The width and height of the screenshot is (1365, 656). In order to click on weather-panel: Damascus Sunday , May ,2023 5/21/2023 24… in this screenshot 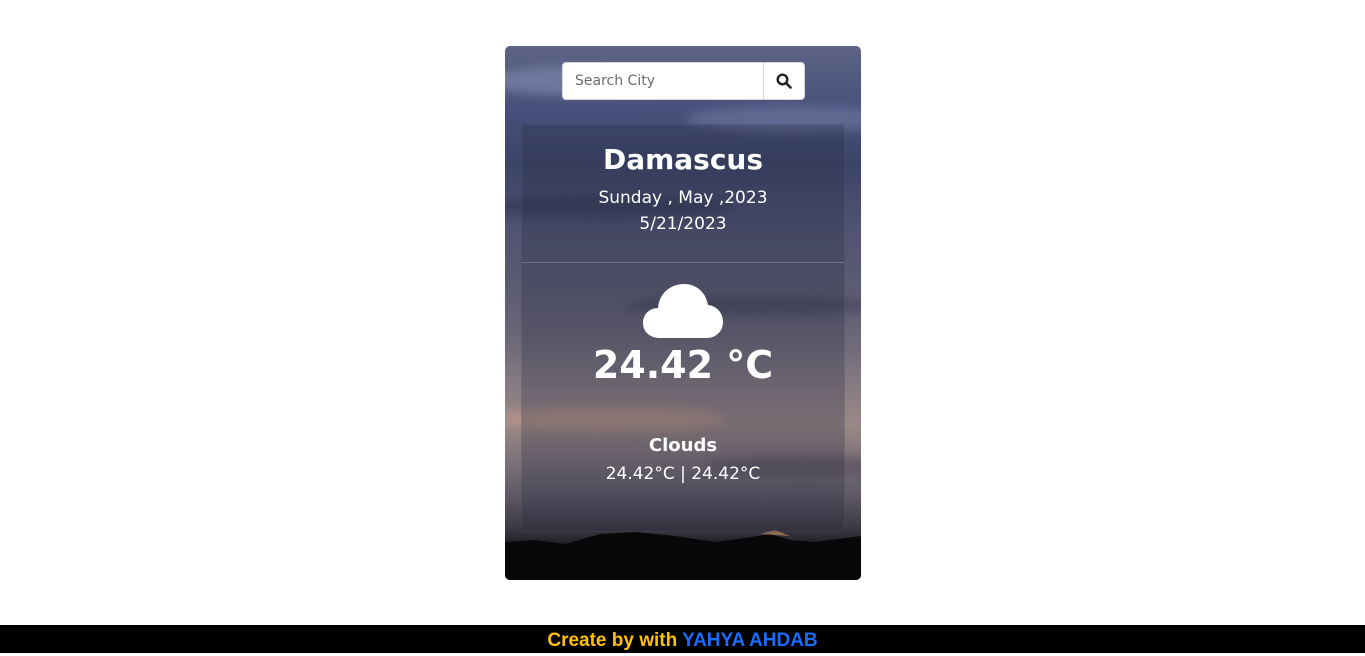, I will do `click(683, 328)`.